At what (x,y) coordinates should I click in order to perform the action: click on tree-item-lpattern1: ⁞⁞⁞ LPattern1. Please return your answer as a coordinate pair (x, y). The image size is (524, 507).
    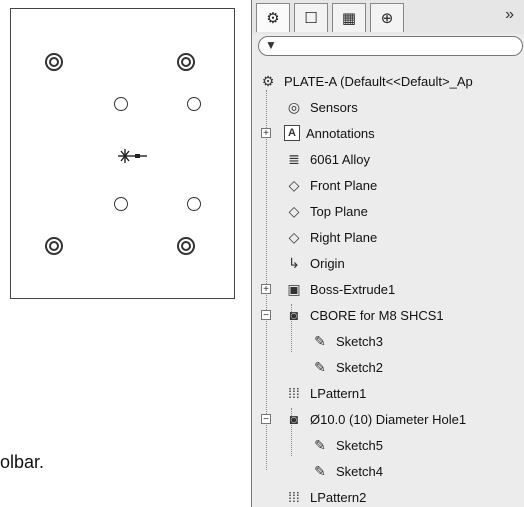
    Looking at the image, I should click on (325, 393).